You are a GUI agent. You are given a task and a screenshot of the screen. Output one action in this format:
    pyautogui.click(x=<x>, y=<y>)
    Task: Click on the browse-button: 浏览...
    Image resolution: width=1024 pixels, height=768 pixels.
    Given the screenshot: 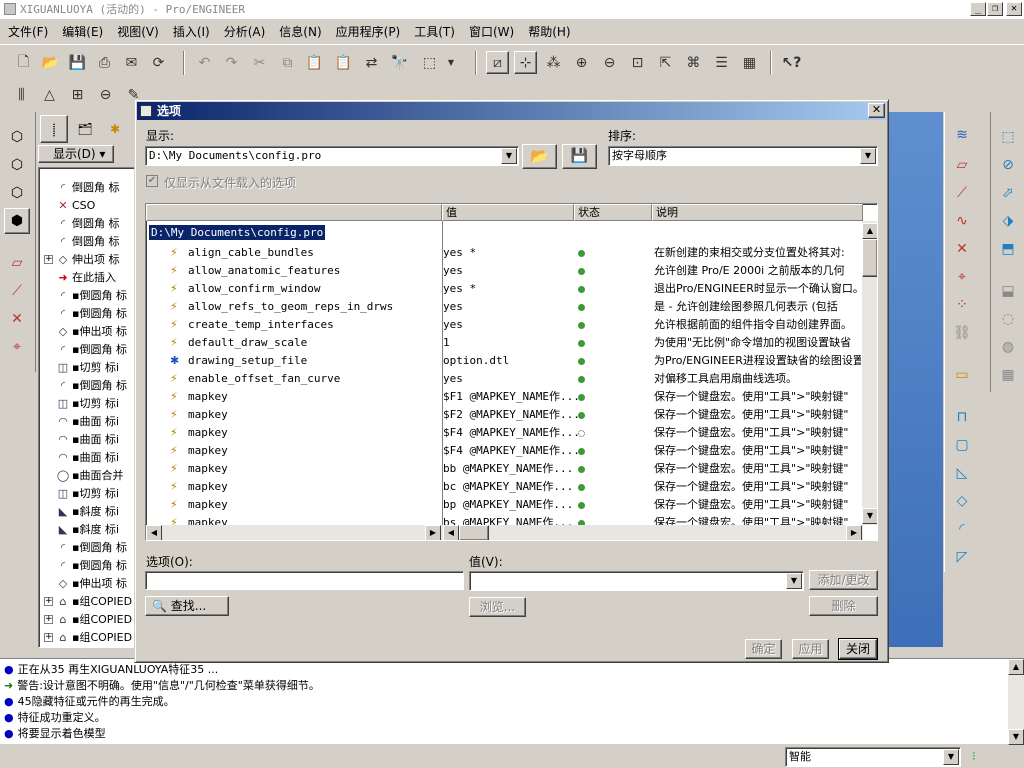 What is the action you would take?
    pyautogui.click(x=497, y=607)
    